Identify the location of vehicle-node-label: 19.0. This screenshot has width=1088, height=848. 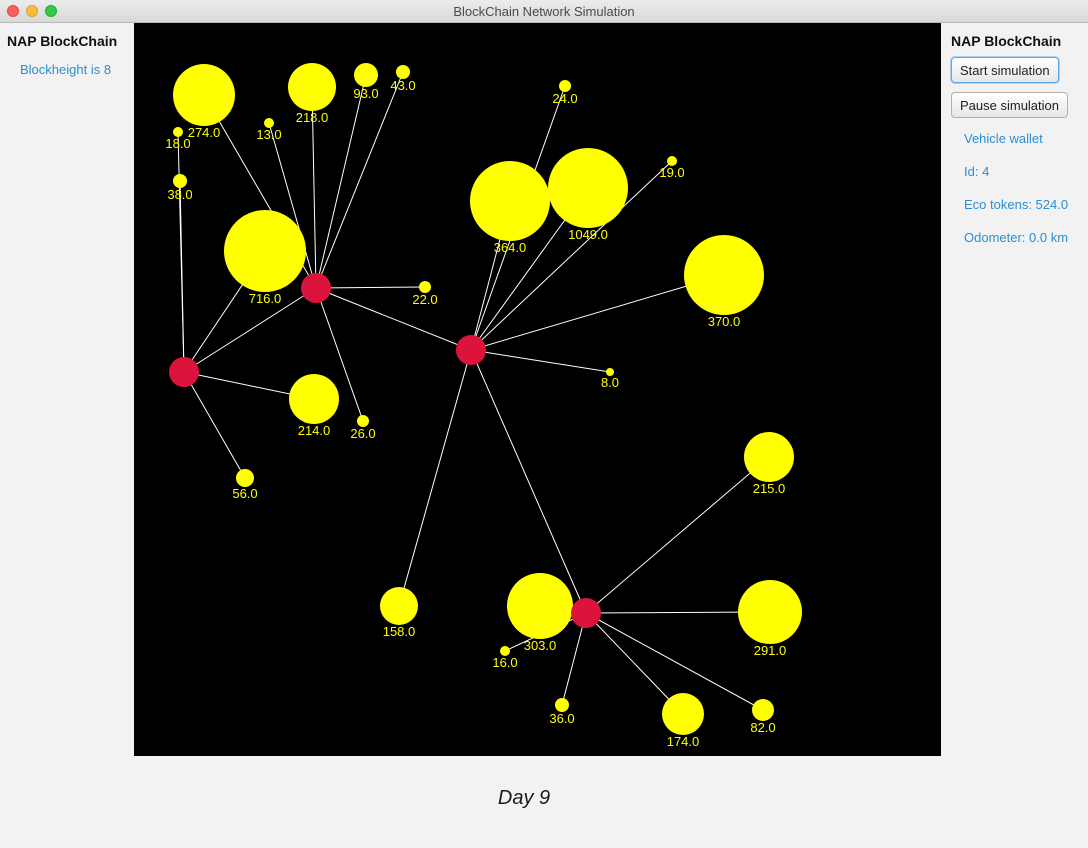
(671, 172).